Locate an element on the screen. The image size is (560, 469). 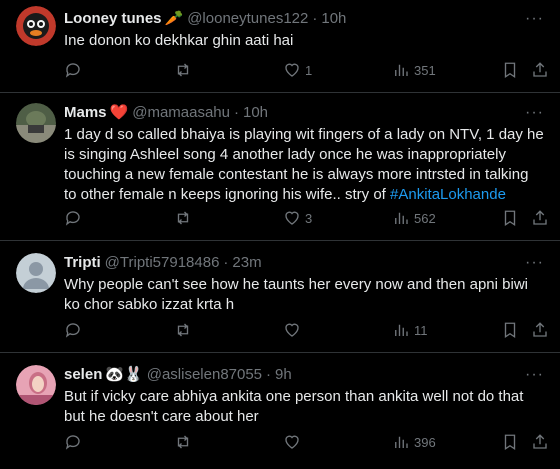
display-name: selen is located at coordinates (83, 375).